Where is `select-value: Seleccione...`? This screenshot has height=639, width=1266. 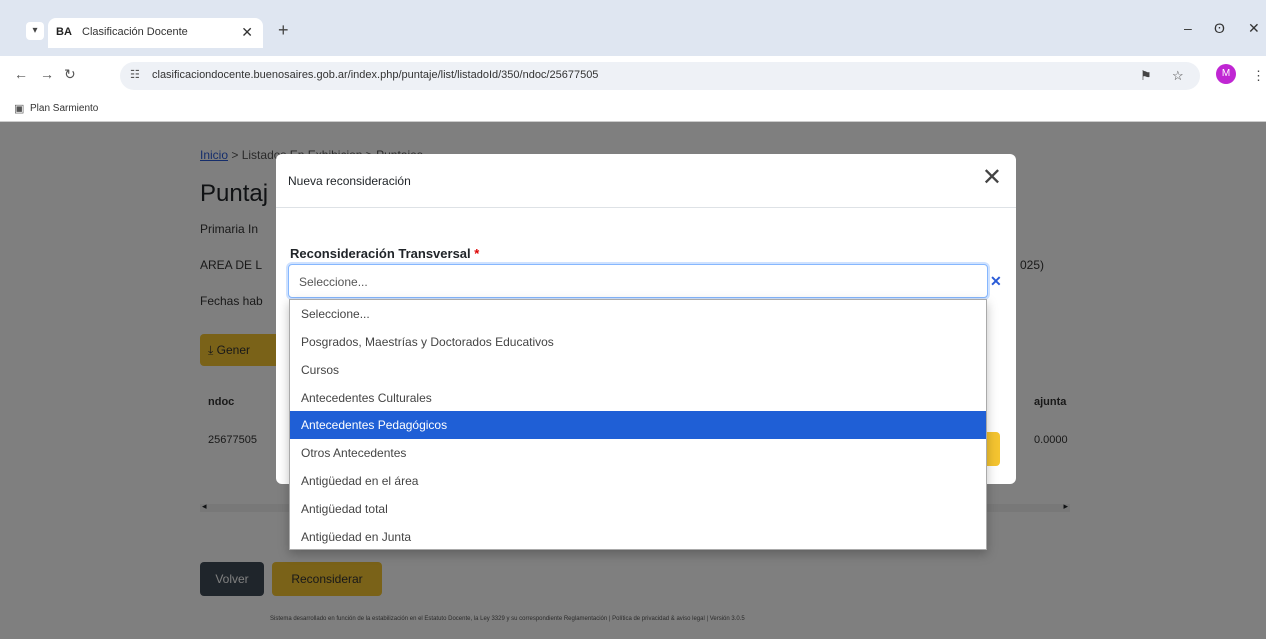 select-value: Seleccione... is located at coordinates (333, 282).